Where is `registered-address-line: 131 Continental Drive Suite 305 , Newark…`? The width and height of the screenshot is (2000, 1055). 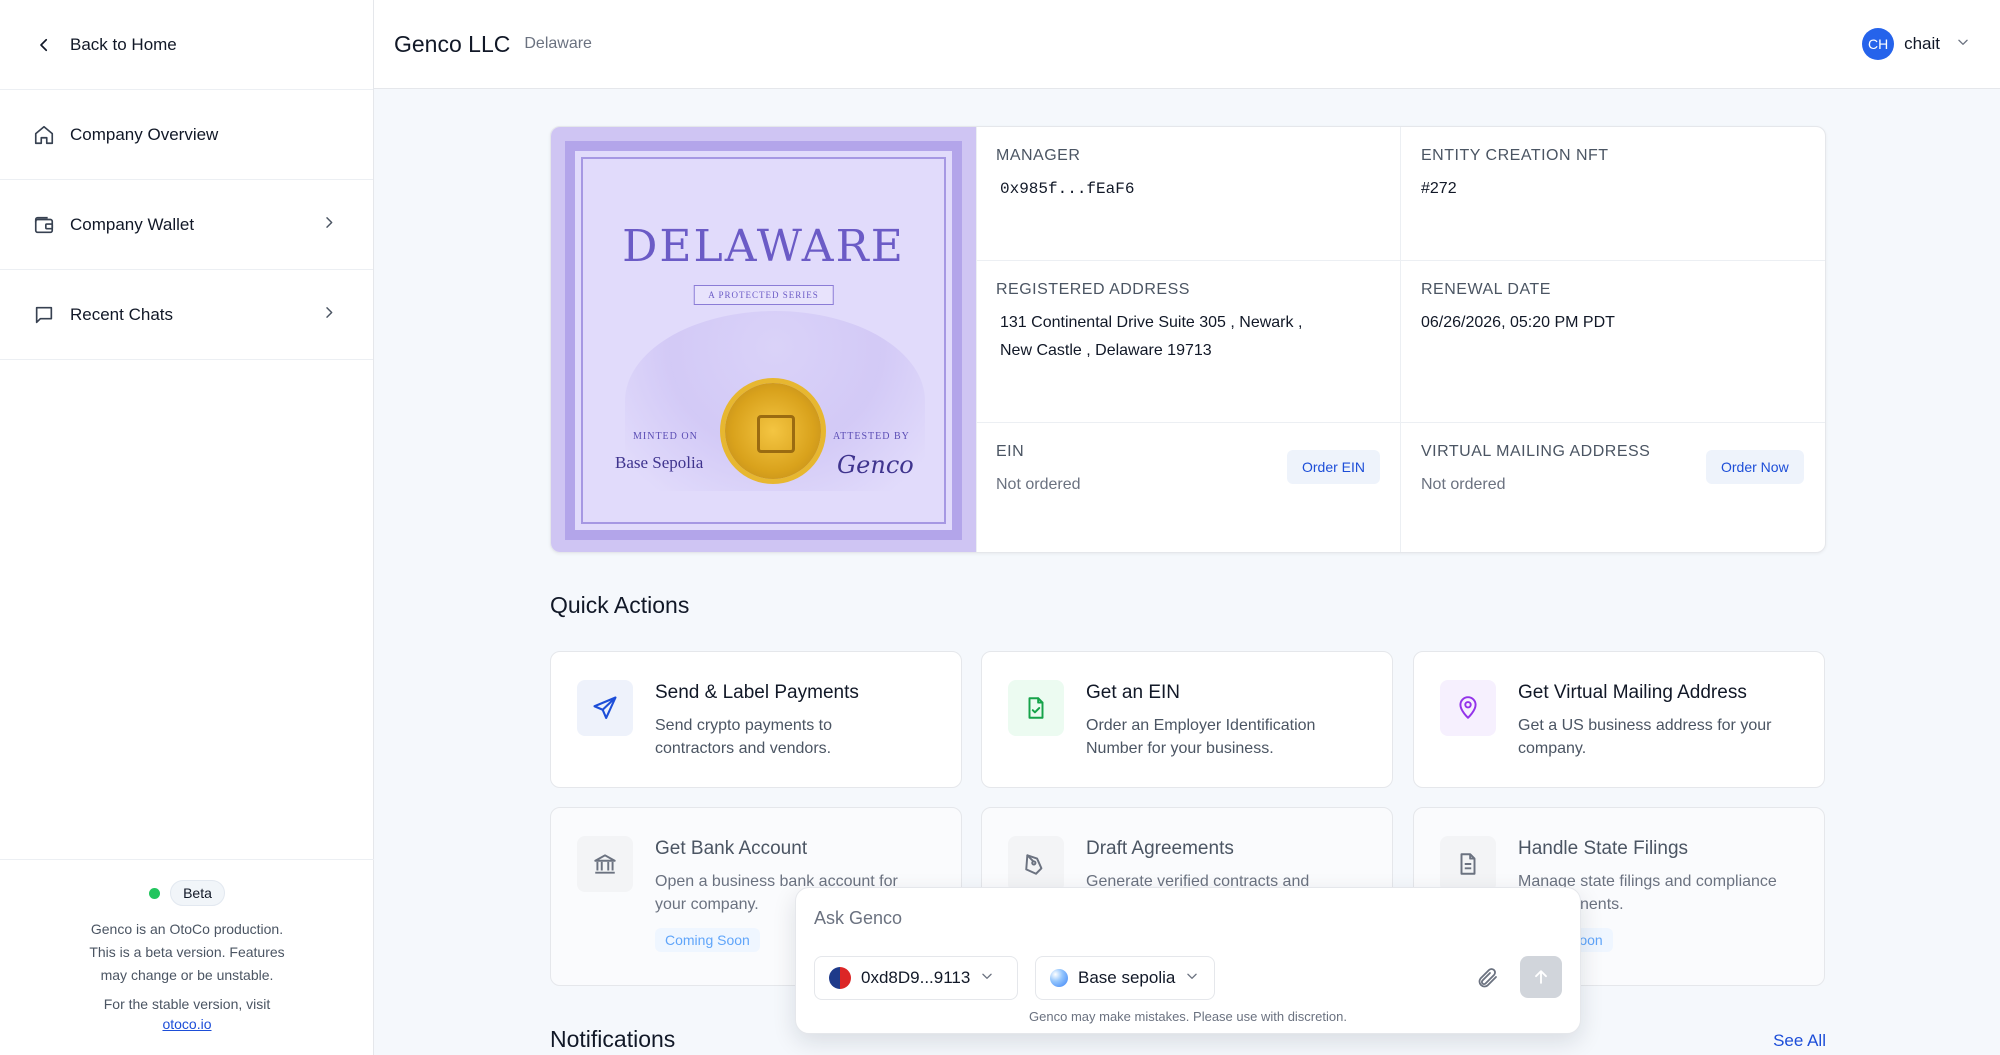 registered-address-line: 131 Continental Drive Suite 305 , Newark… is located at coordinates (1151, 322).